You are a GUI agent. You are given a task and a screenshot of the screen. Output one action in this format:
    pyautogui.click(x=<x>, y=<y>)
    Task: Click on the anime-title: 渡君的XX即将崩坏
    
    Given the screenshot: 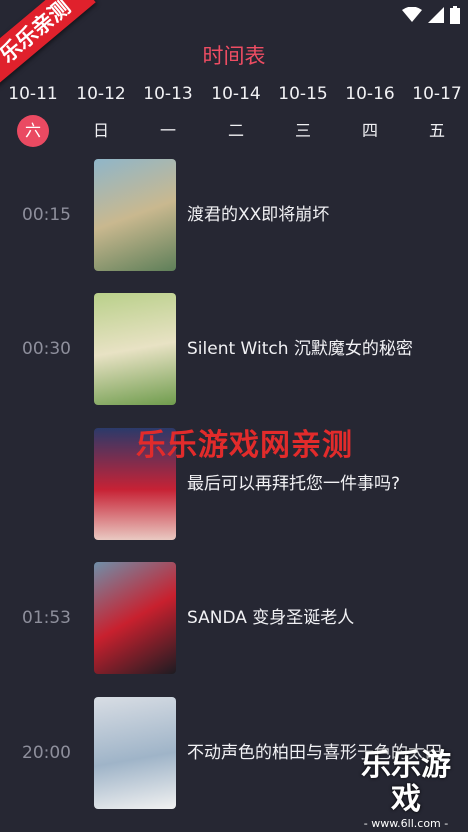 What is the action you would take?
    pyautogui.click(x=317, y=215)
    